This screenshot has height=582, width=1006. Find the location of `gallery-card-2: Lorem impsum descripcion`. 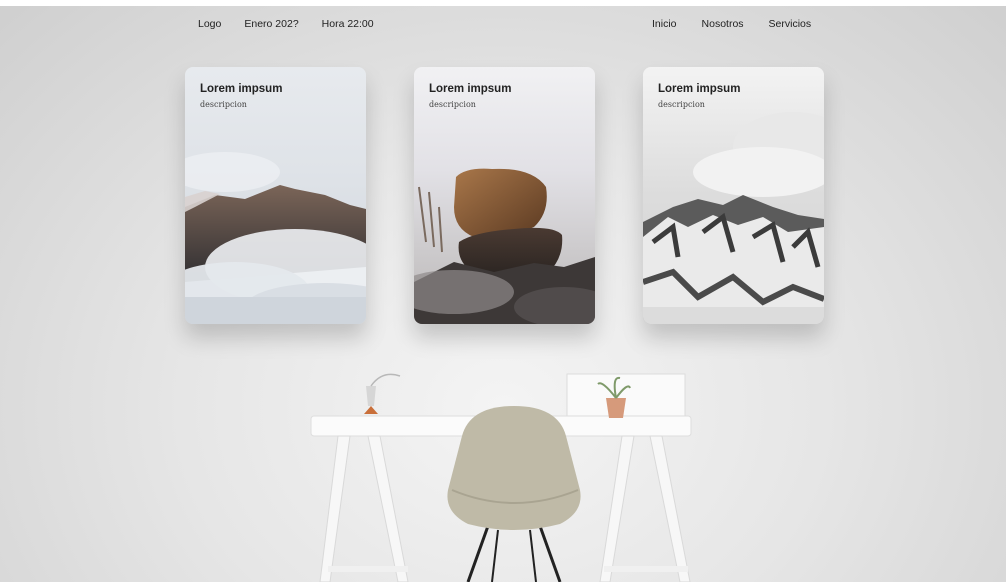

gallery-card-2: Lorem impsum descripcion is located at coordinates (504, 195).